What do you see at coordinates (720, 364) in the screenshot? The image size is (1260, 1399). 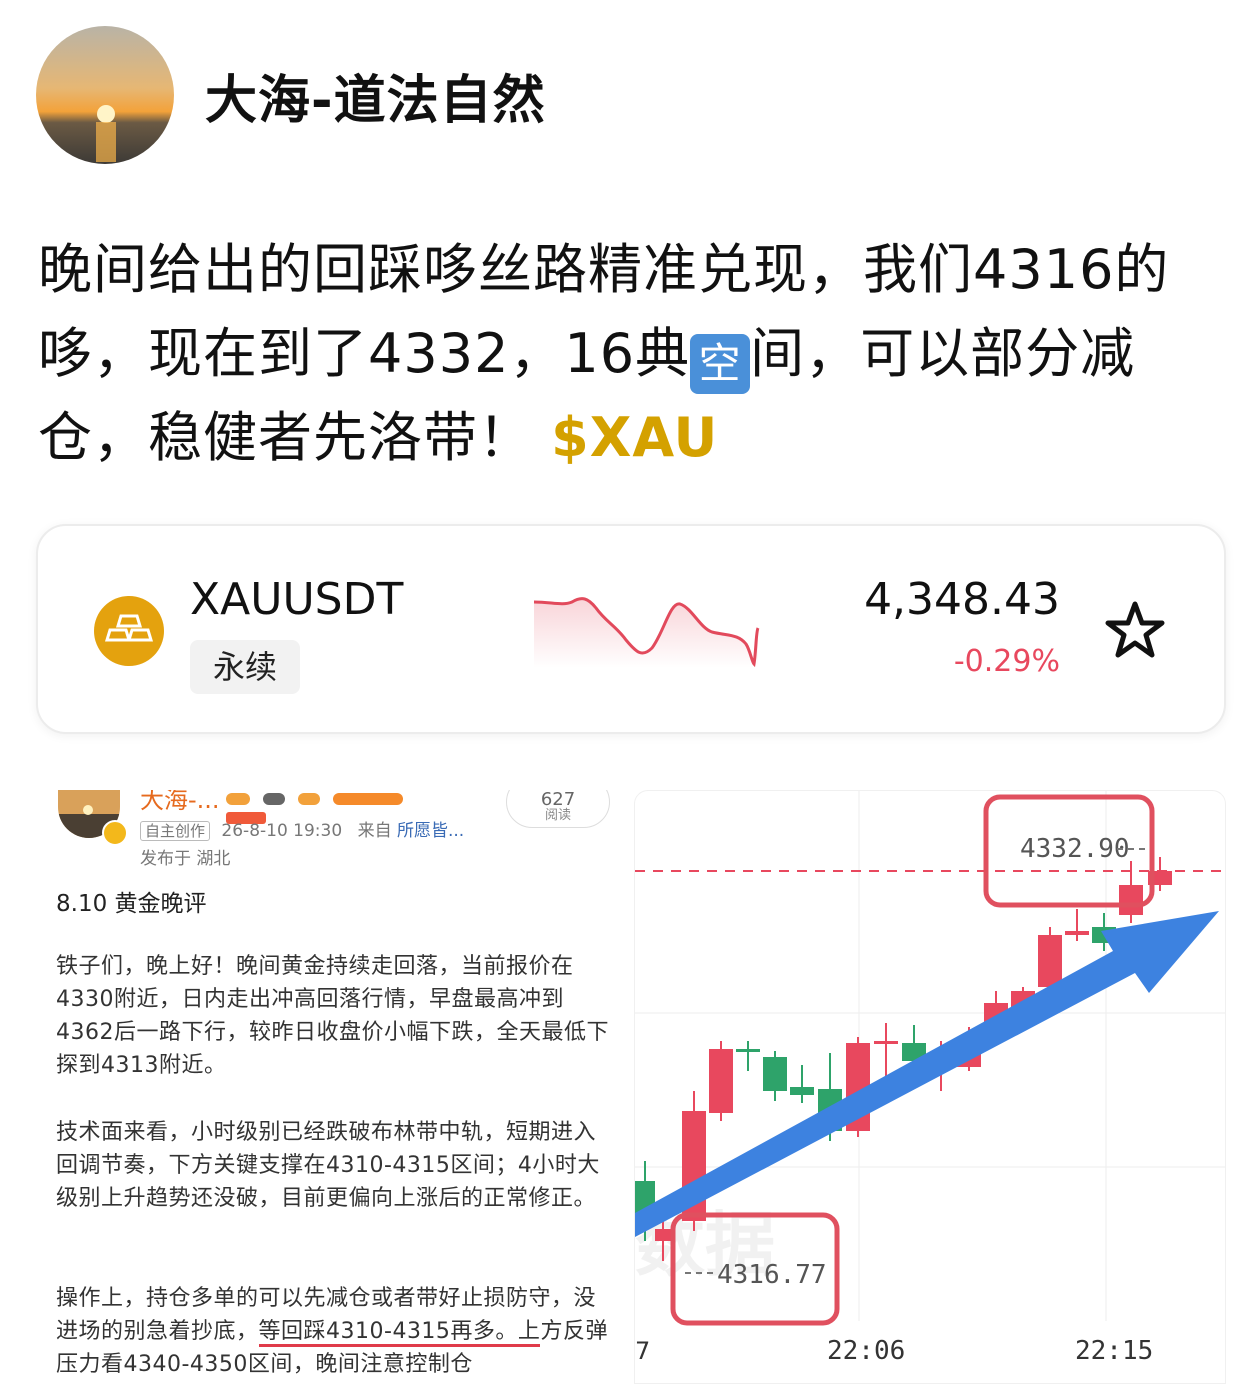 I see `kong-emoji-icon: 空` at bounding box center [720, 364].